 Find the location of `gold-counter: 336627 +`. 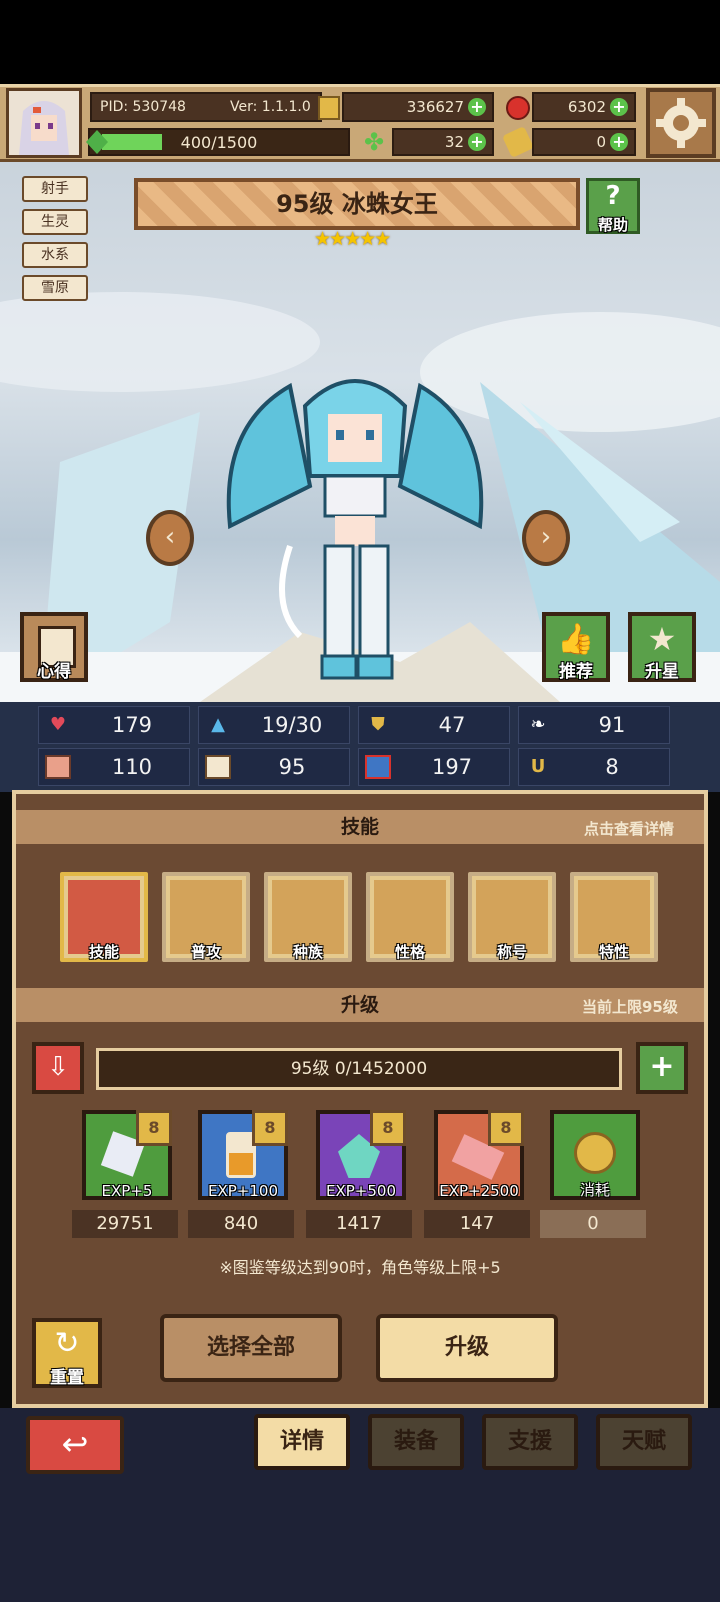

gold-counter: 336627 + is located at coordinates (418, 107).